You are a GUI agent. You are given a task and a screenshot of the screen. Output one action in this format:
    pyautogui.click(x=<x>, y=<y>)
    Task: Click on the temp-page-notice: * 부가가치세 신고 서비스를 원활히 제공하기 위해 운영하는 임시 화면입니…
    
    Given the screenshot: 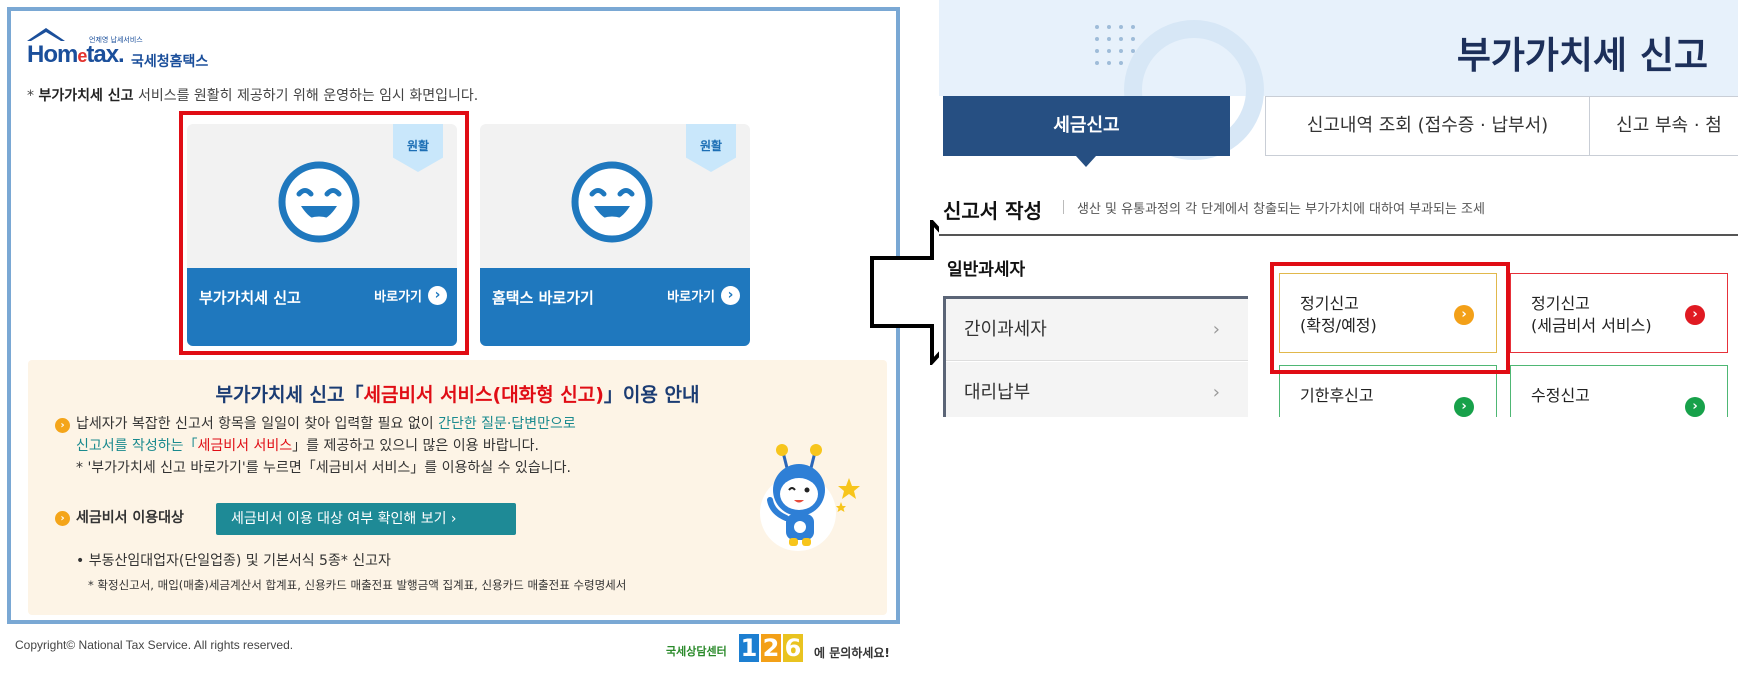 What is the action you would take?
    pyautogui.click(x=253, y=96)
    